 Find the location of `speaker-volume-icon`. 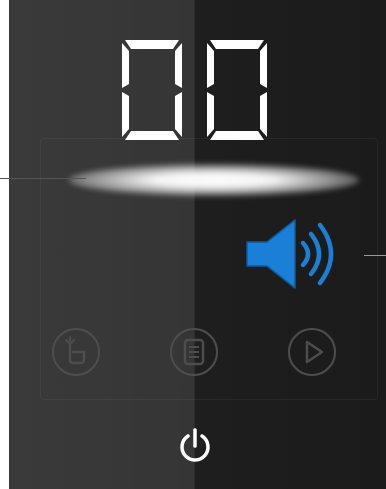

speaker-volume-icon is located at coordinates (297, 260).